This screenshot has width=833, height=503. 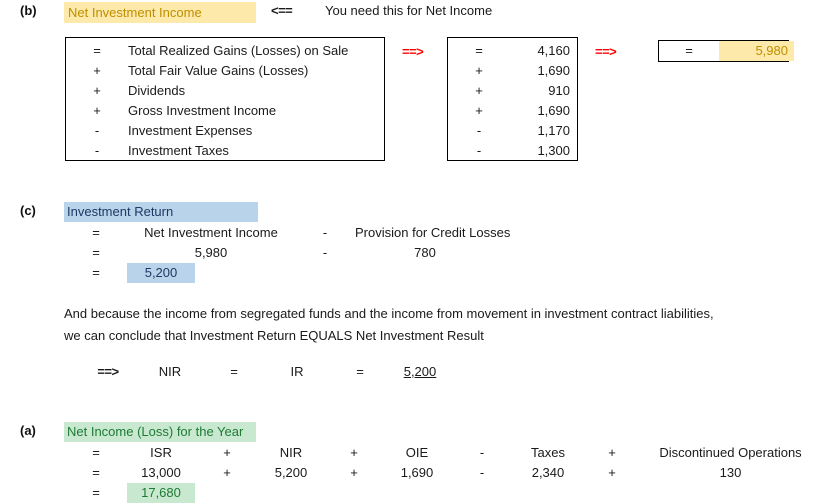 I want to click on table-row: = Total Realized Gains (Losses) on Sale, so click(x=225, y=51).